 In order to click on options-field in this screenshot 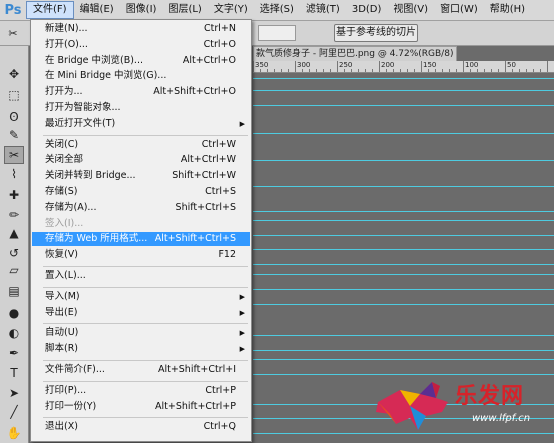, I will do `click(277, 33)`.